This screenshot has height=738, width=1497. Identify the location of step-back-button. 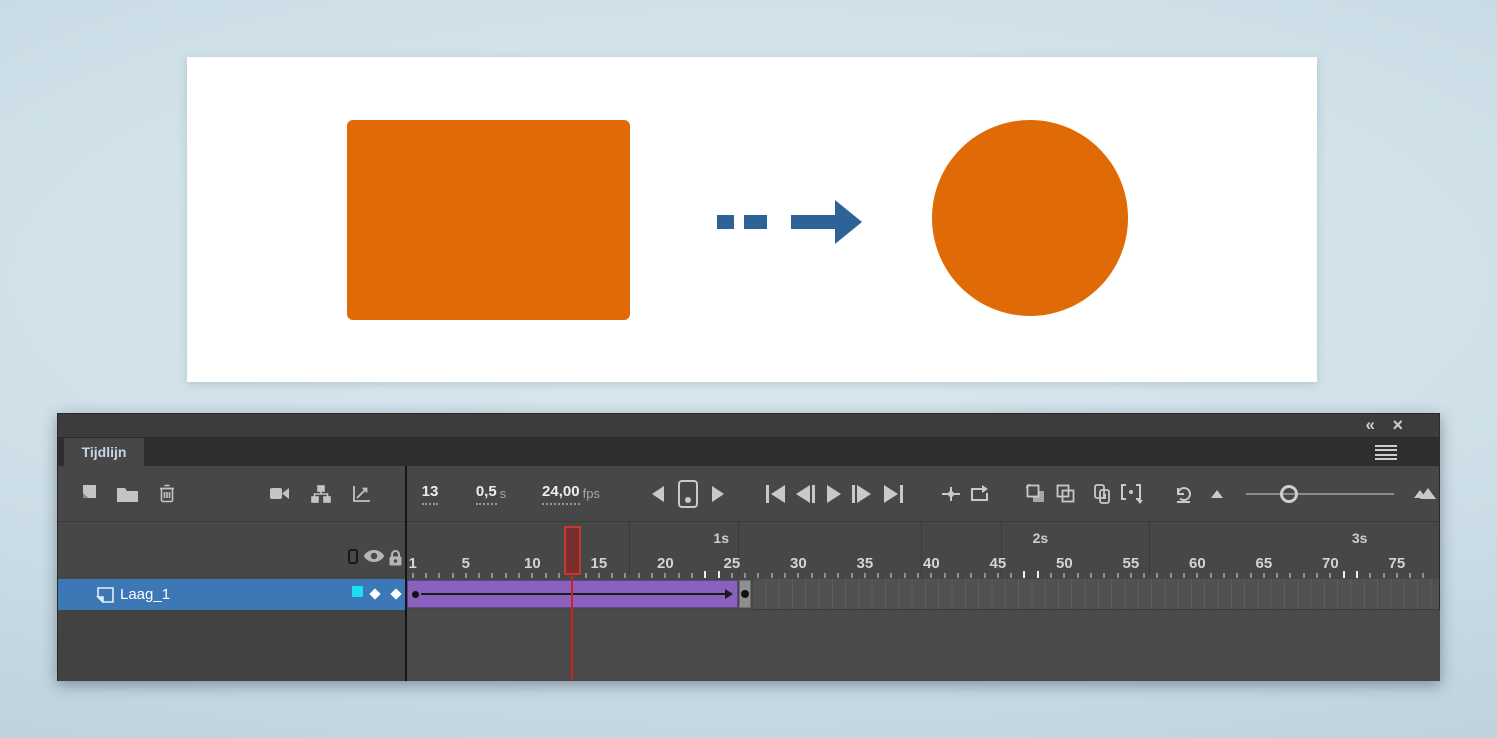
(805, 493).